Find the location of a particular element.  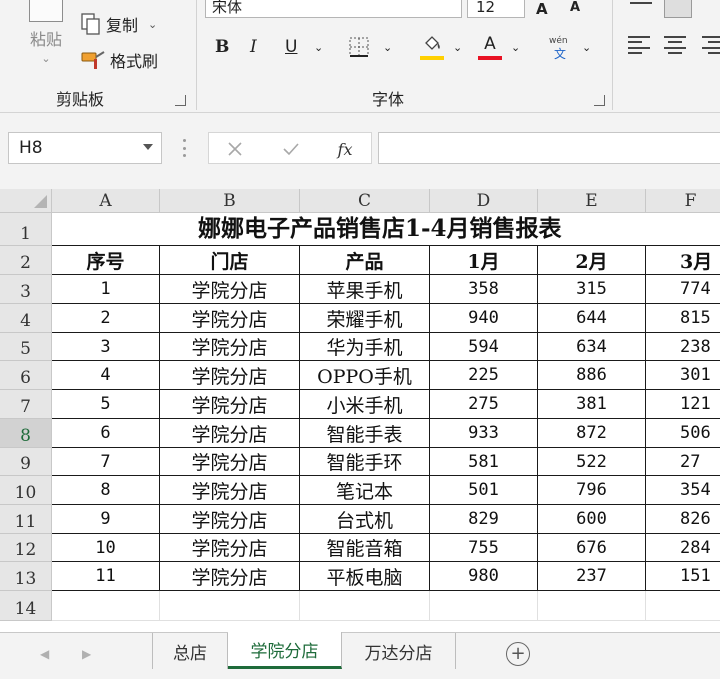

data-cell: 815 is located at coordinates (683, 318).